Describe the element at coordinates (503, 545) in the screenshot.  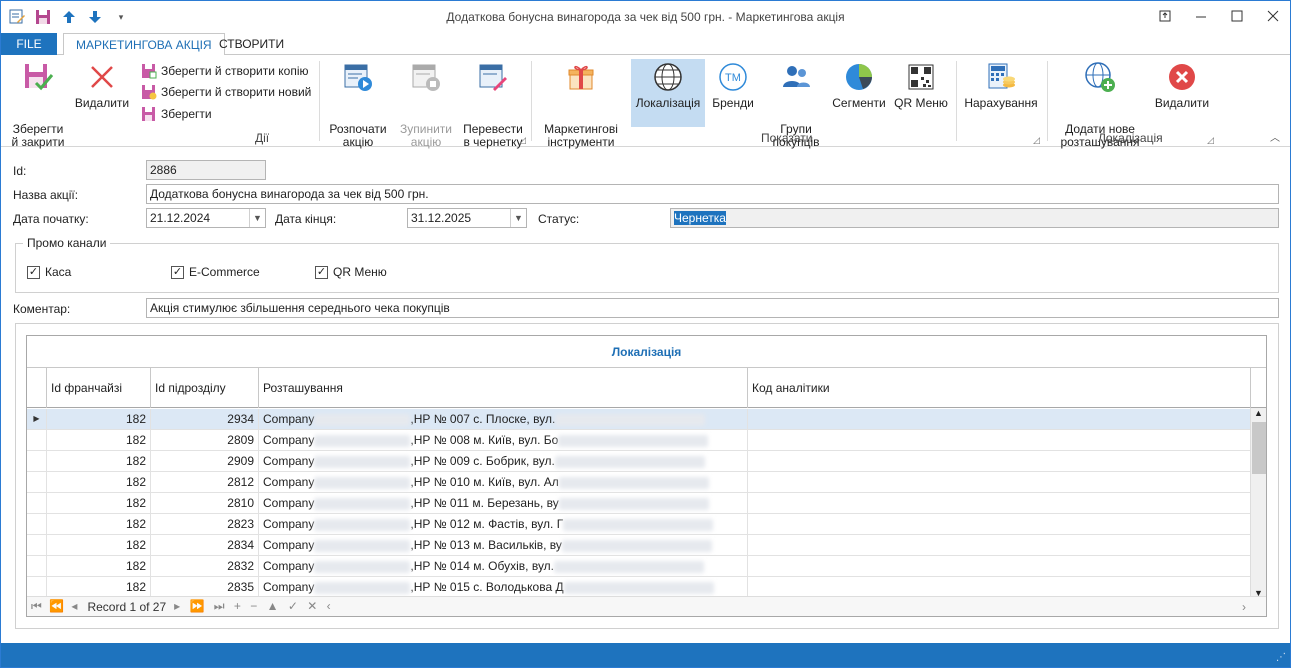
I see `cell-location: Company ,НР № 013 м. Васильків, ву` at that location.